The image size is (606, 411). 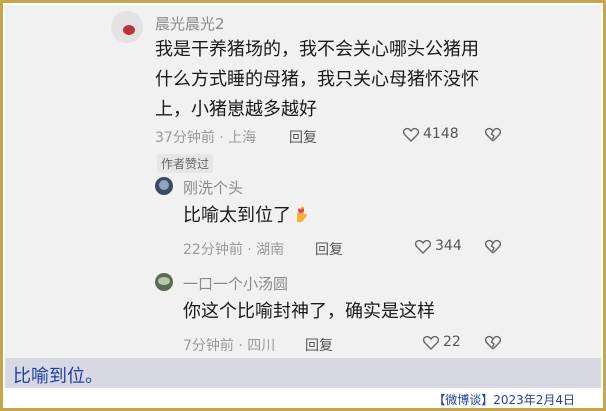 What do you see at coordinates (441, 134) in the screenshot?
I see `like-count: 4148` at bounding box center [441, 134].